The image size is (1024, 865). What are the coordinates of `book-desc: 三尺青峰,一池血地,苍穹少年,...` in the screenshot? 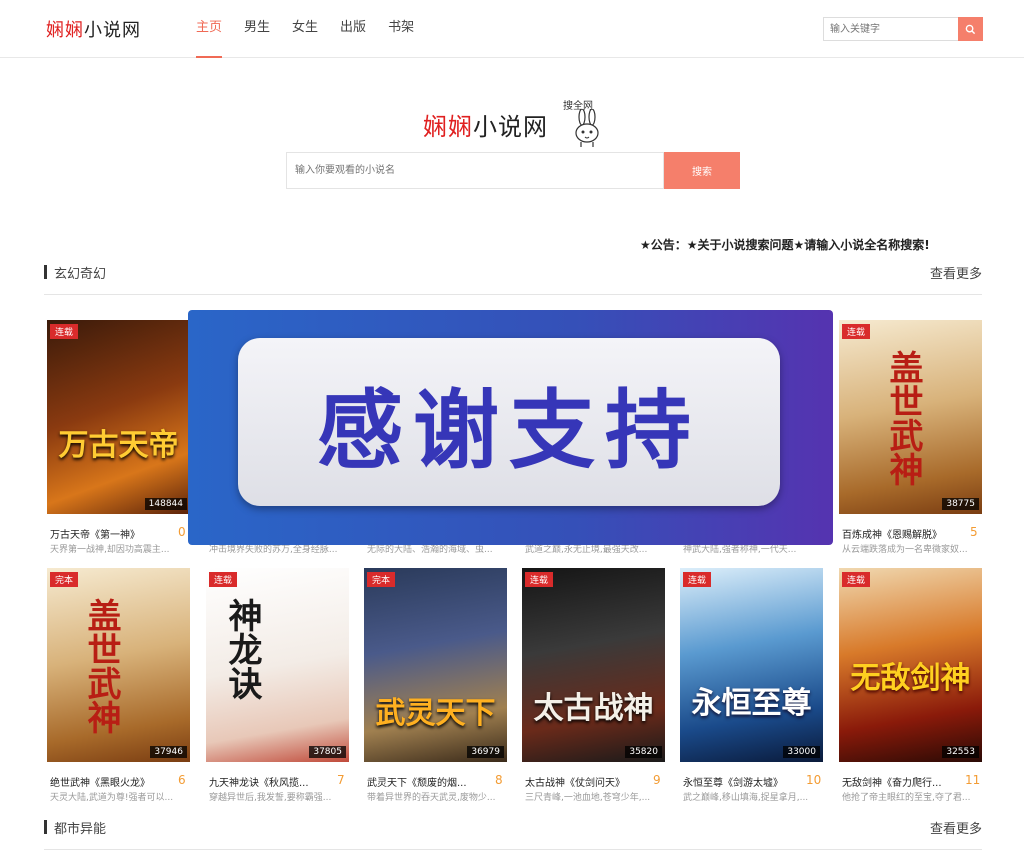 It's located at (588, 798).